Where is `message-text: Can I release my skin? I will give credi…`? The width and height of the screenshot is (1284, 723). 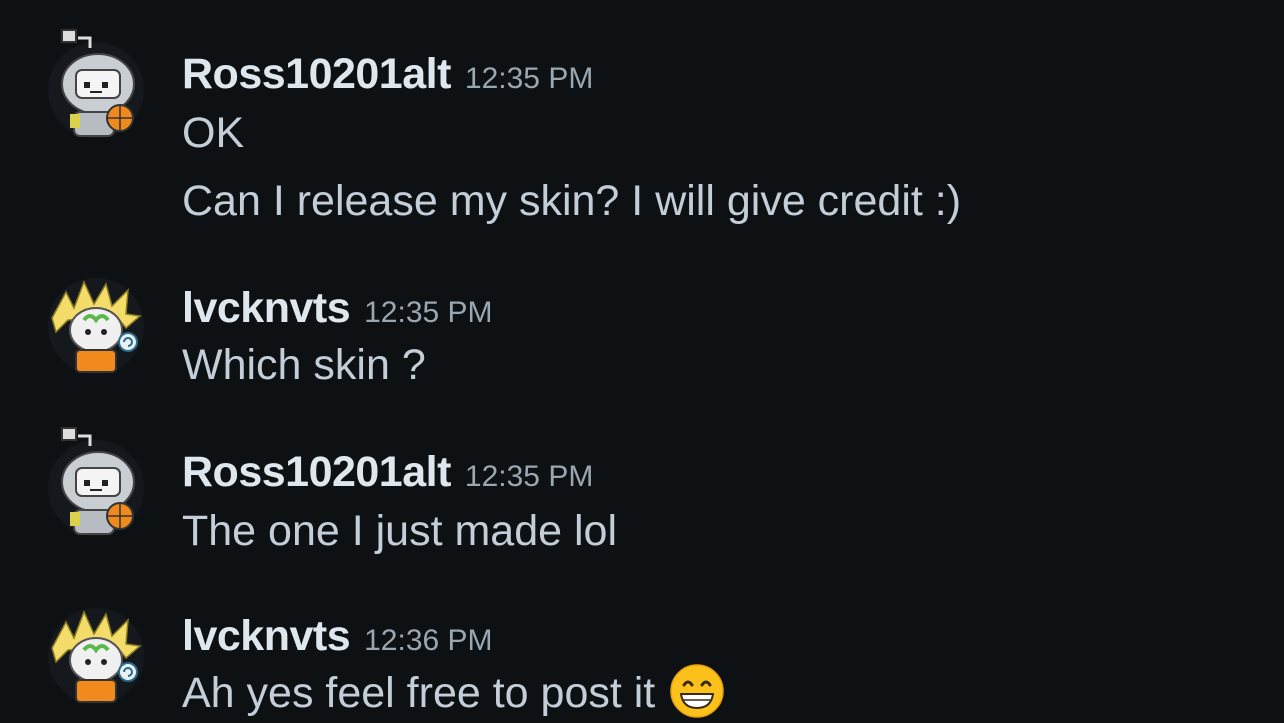 message-text: Can I release my skin? I will give credi… is located at coordinates (572, 201).